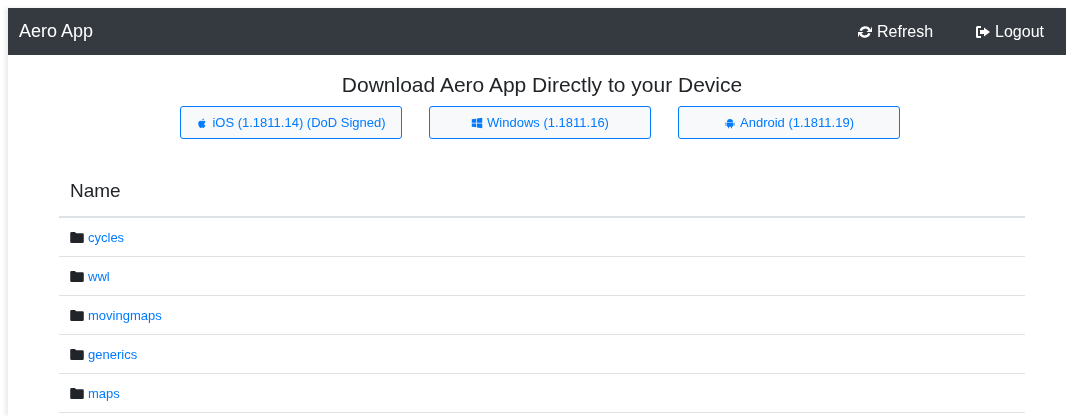  I want to click on folder-link: movingmaps, so click(125, 315).